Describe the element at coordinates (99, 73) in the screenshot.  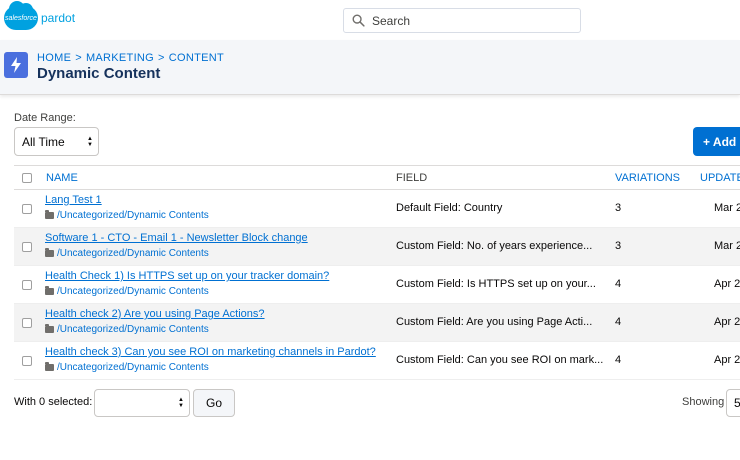
I see `page-title: Dynamic Content` at that location.